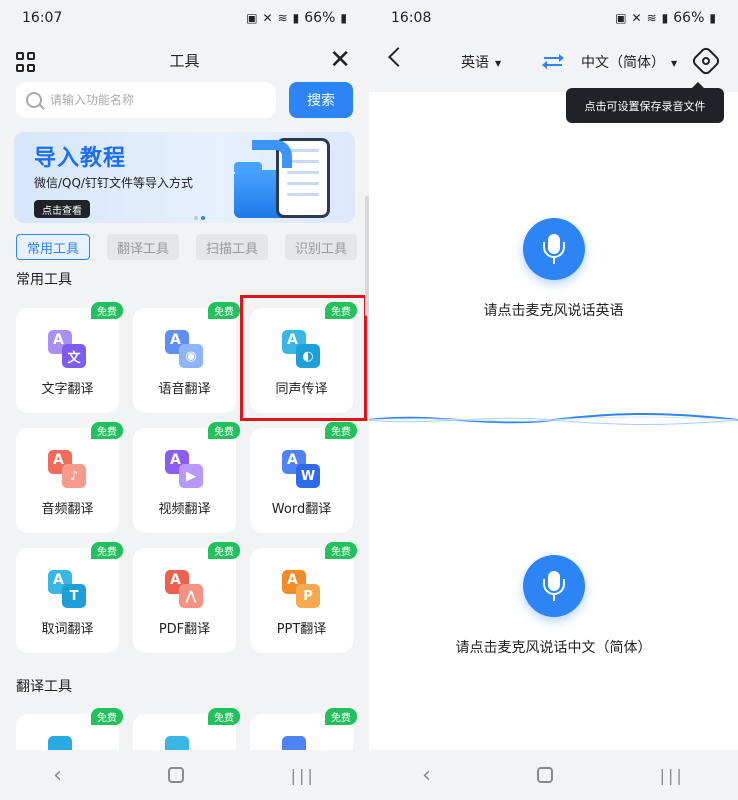  I want to click on section-title-translate: 翻译工具, so click(44, 687).